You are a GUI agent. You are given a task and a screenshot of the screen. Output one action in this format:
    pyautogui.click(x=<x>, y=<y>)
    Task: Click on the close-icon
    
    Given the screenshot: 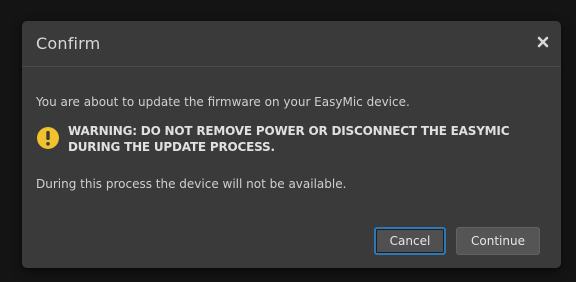 What is the action you would take?
    pyautogui.click(x=543, y=42)
    